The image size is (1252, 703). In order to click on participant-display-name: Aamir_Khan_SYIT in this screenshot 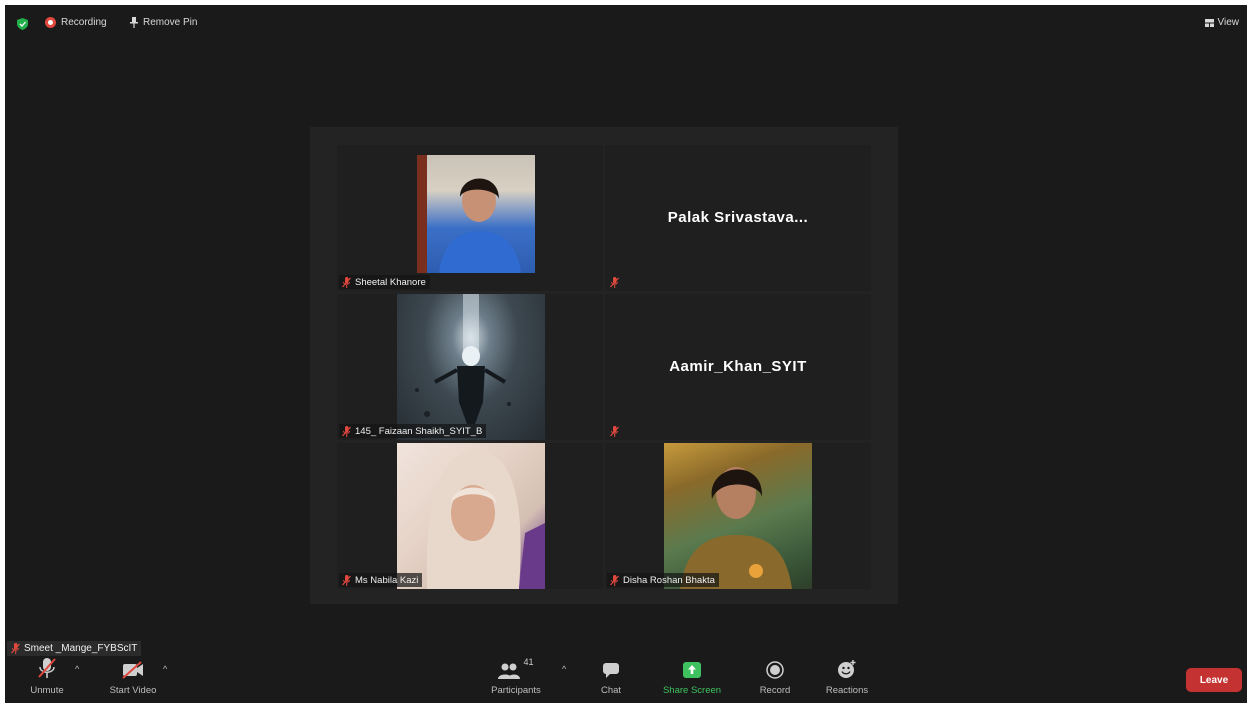, I will do `click(738, 366)`.